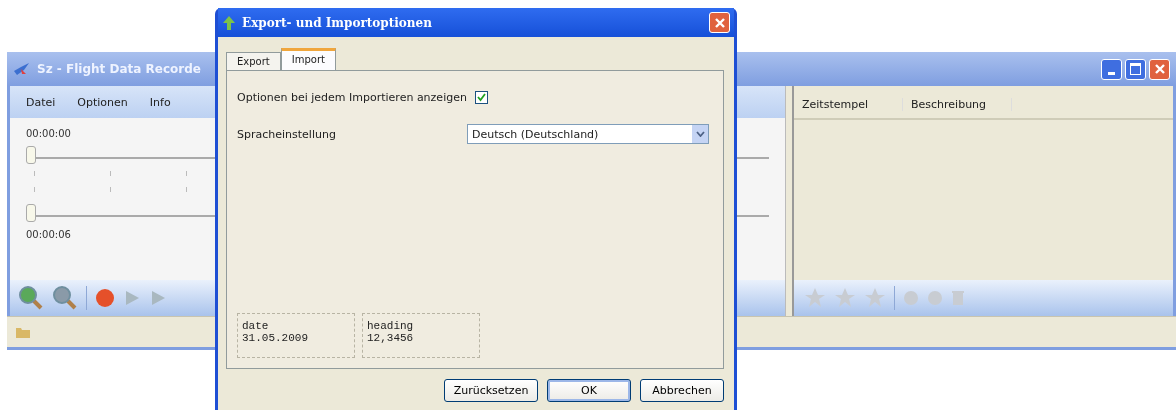  What do you see at coordinates (48, 234) in the screenshot?
I see `end-time: 00:00:06` at bounding box center [48, 234].